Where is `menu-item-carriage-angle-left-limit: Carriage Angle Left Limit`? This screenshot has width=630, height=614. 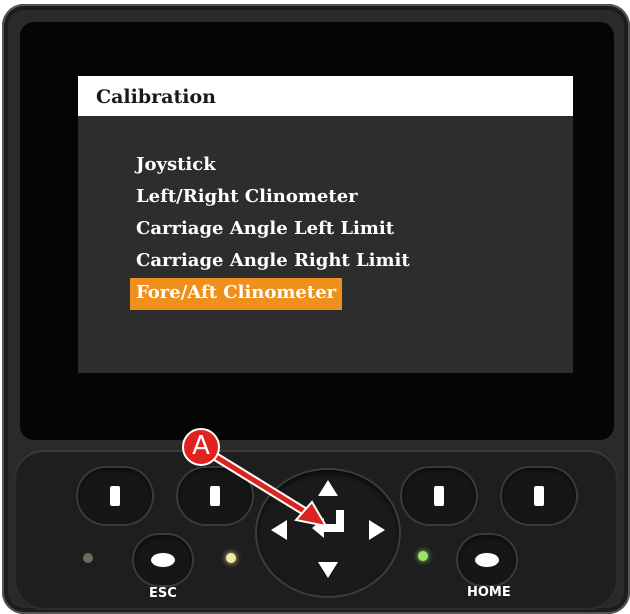 menu-item-carriage-angle-left-limit: Carriage Angle Left Limit is located at coordinates (265, 230).